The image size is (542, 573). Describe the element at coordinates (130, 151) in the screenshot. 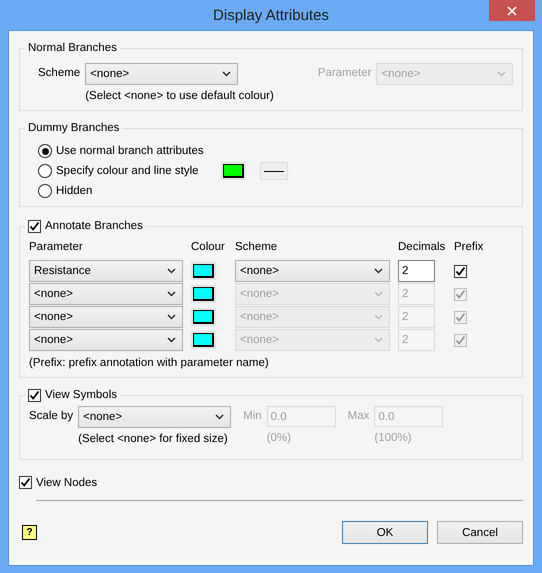

I see `radio-label: Use normal branch attributes` at that location.